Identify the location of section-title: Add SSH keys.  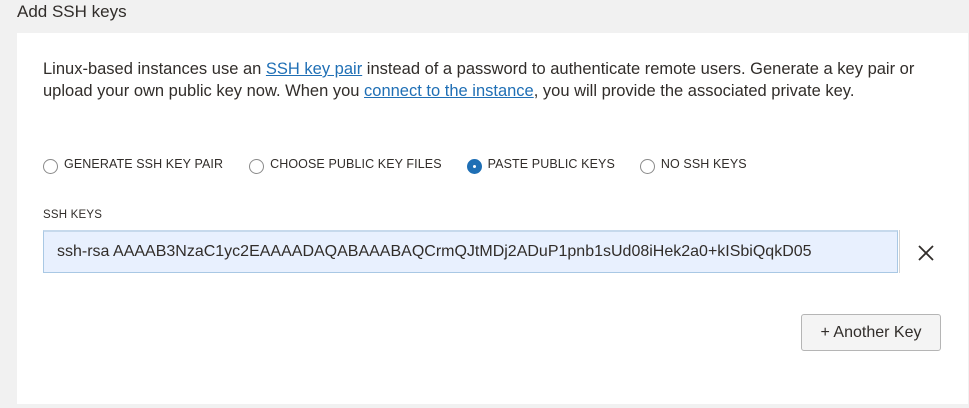
(72, 11).